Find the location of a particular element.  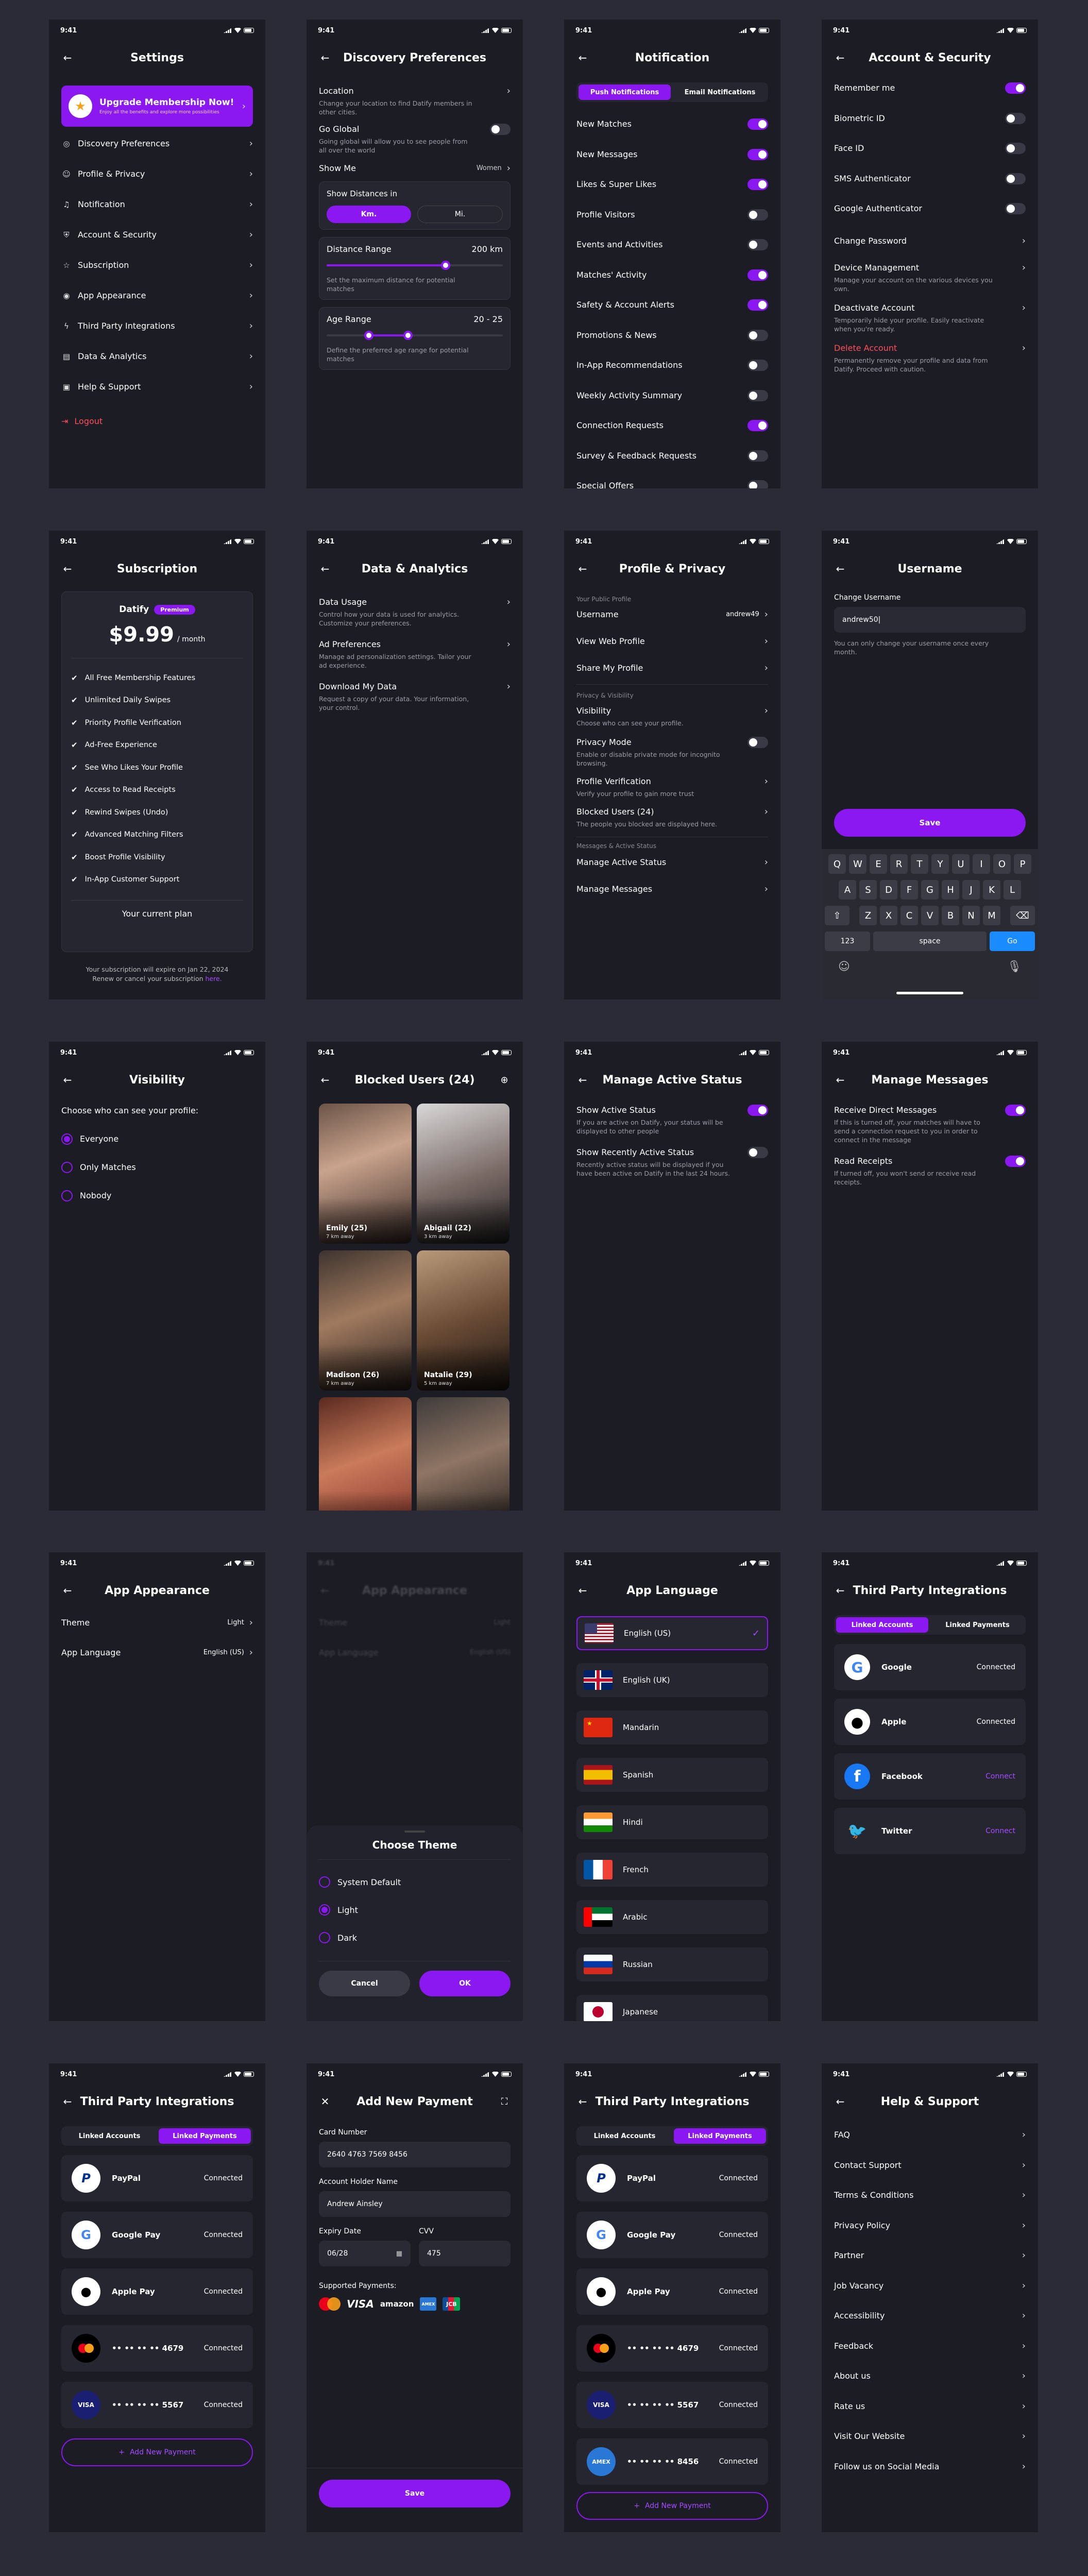

key-x: X is located at coordinates (888, 915).